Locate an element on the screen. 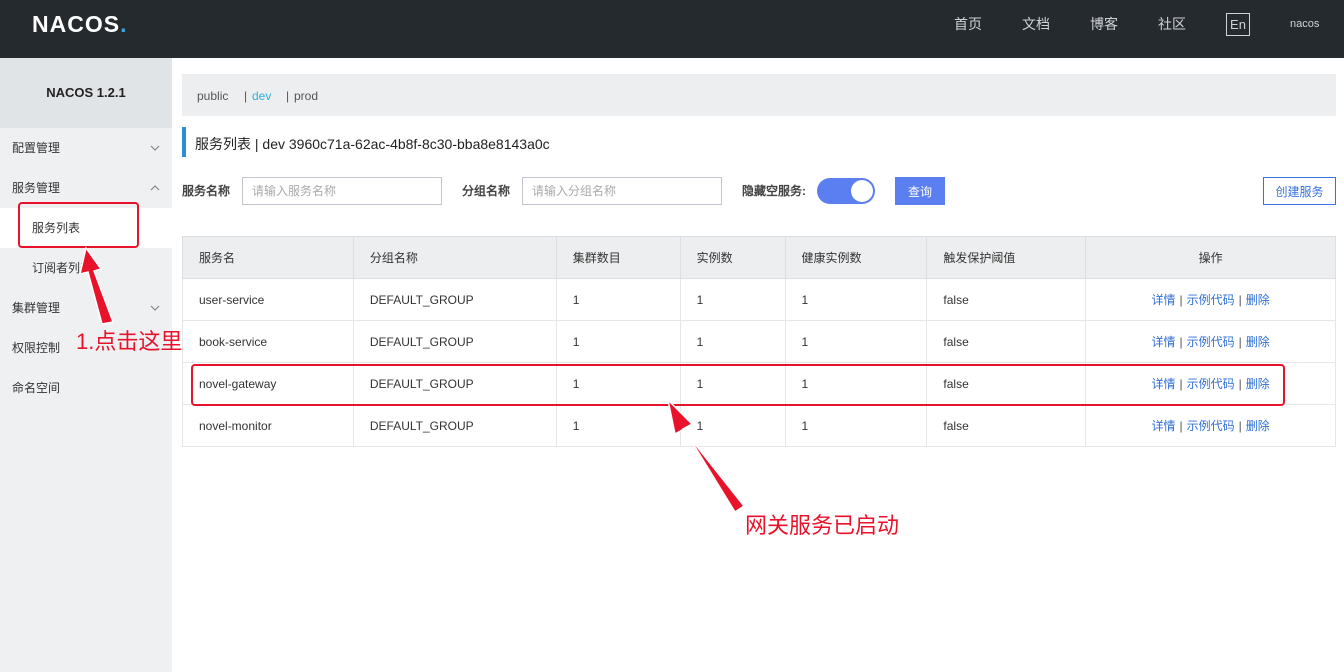 Image resolution: width=1344 pixels, height=672 pixels. namespace-dev: dev is located at coordinates (261, 96).